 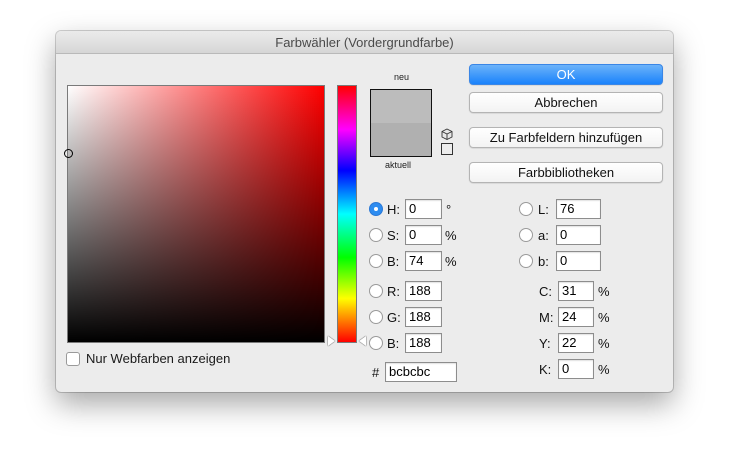 What do you see at coordinates (68, 153) in the screenshot?
I see `color-field-marker` at bounding box center [68, 153].